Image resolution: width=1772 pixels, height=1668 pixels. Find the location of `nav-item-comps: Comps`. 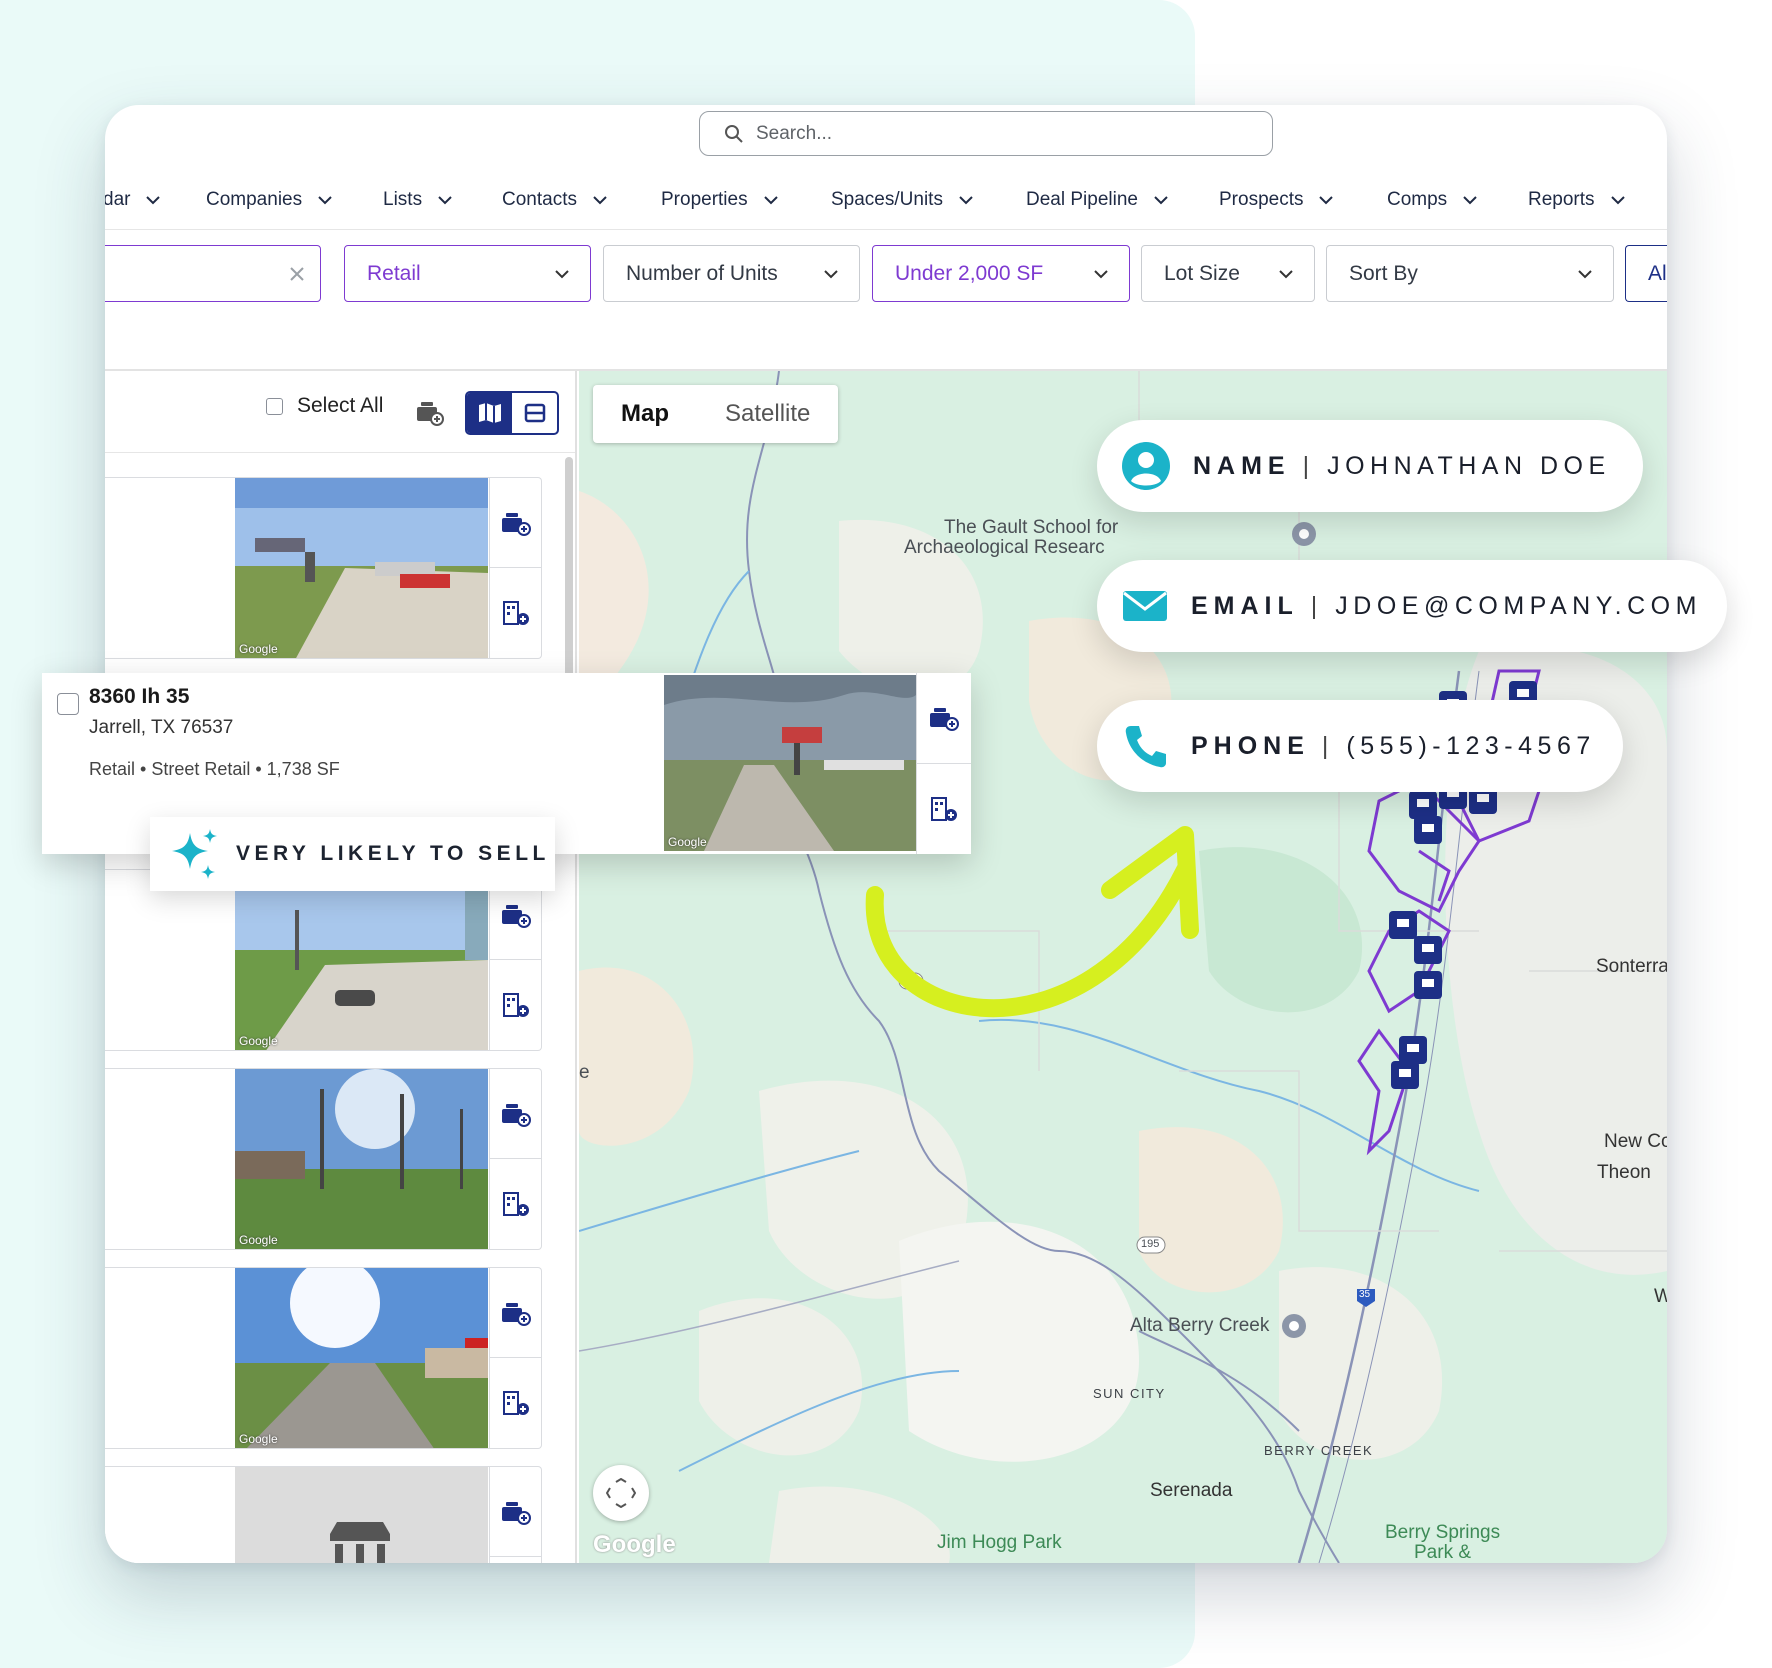

nav-item-comps: Comps is located at coordinates (1433, 200).